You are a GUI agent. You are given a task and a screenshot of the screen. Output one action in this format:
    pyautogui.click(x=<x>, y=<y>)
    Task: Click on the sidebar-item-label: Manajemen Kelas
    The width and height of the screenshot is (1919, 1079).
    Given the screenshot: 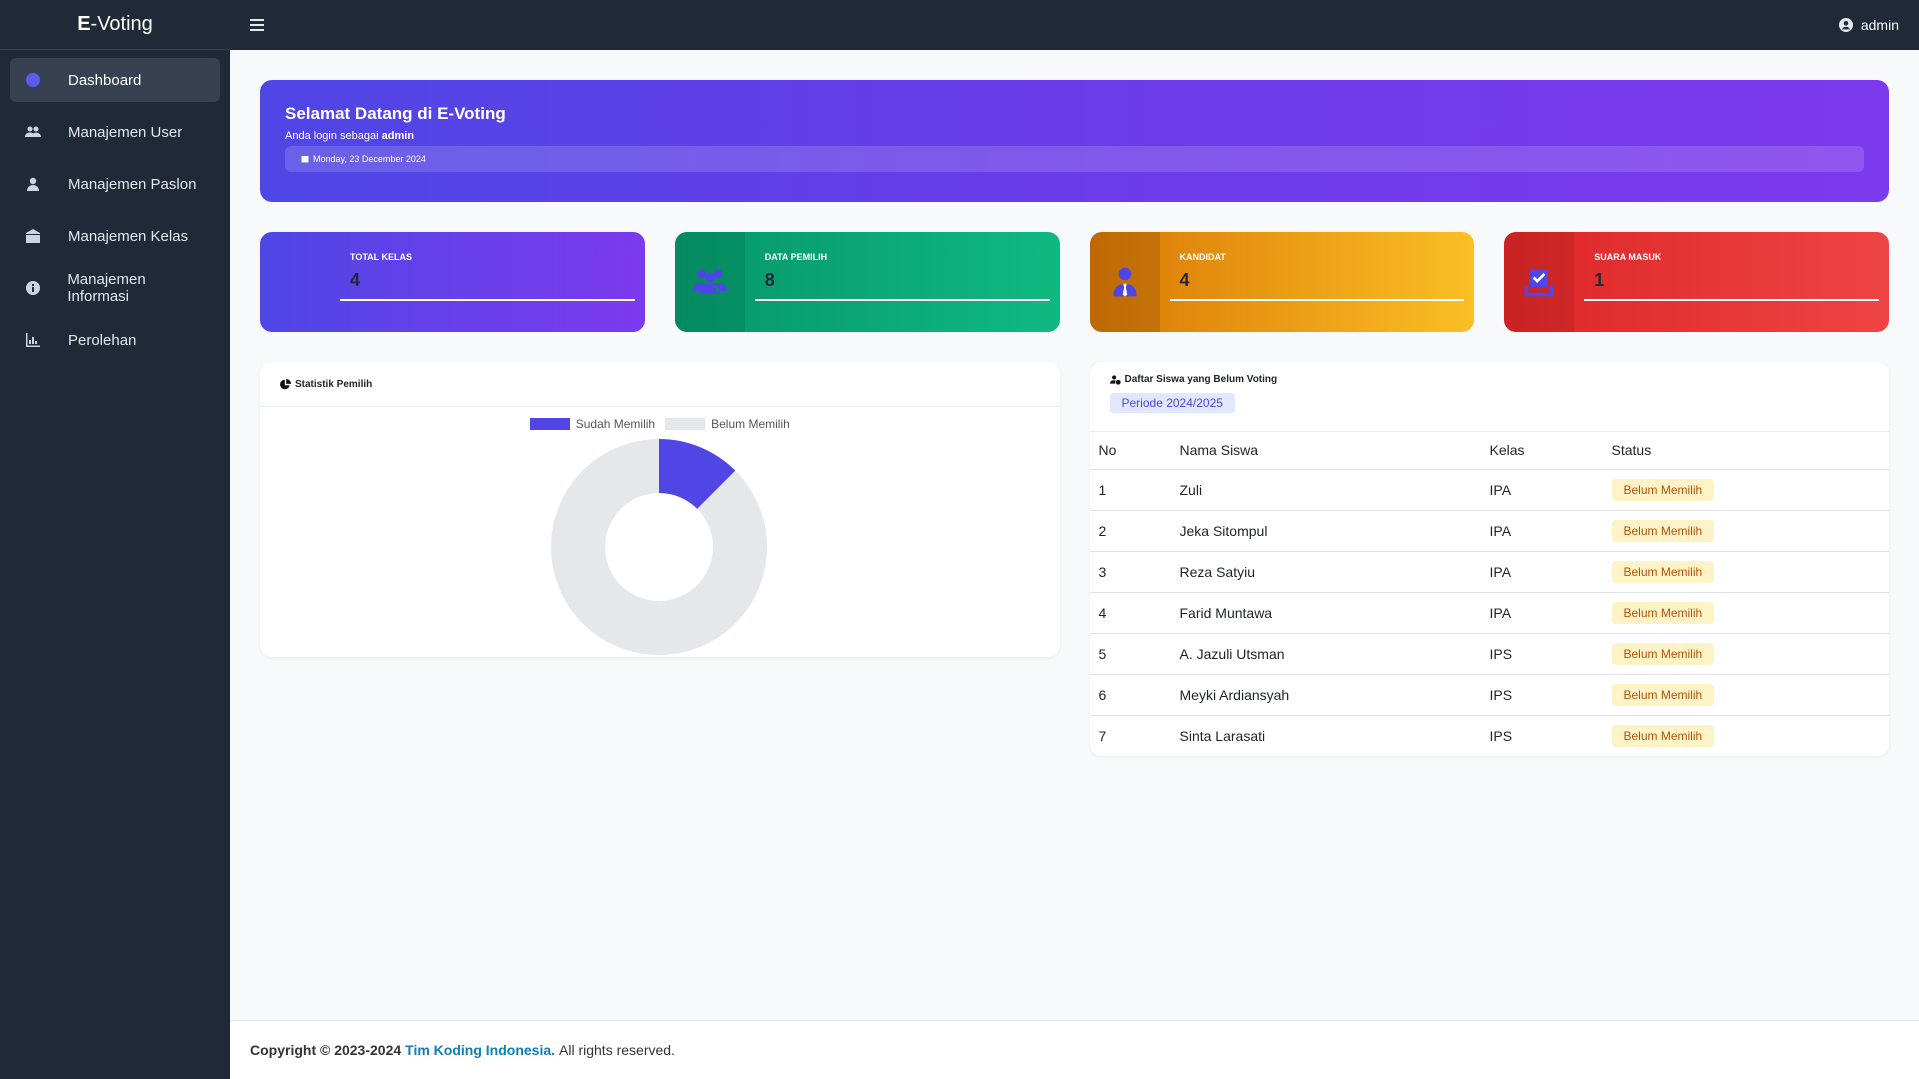 What is the action you would take?
    pyautogui.click(x=128, y=236)
    